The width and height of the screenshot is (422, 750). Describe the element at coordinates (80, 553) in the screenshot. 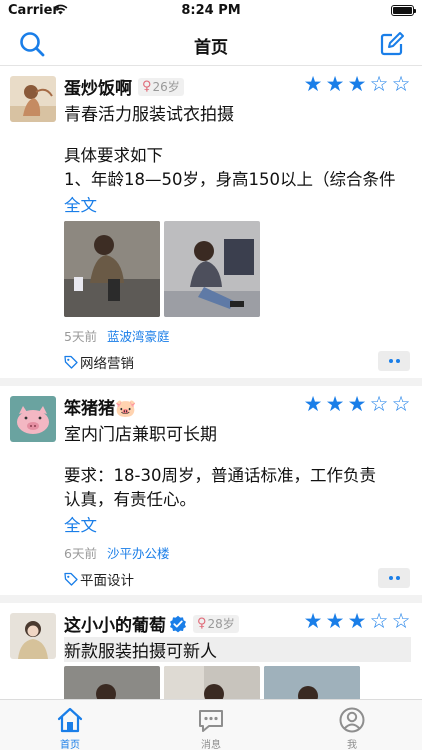

I see `post-time: 6天前` at that location.